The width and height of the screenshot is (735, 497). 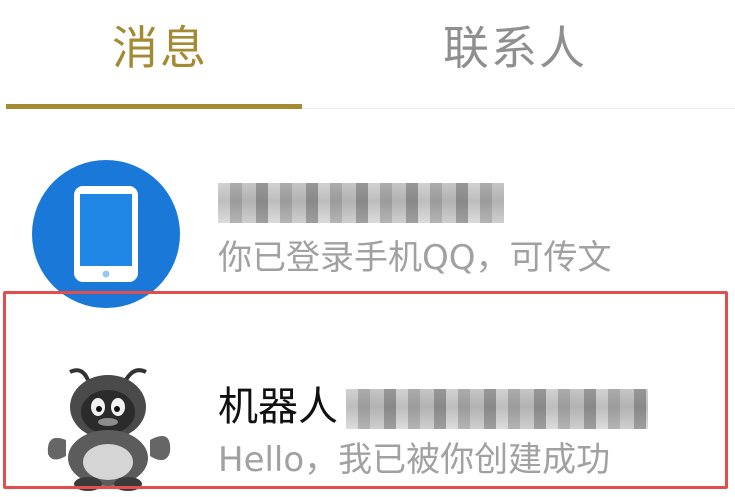 What do you see at coordinates (518, 108) in the screenshot?
I see `tab-divider` at bounding box center [518, 108].